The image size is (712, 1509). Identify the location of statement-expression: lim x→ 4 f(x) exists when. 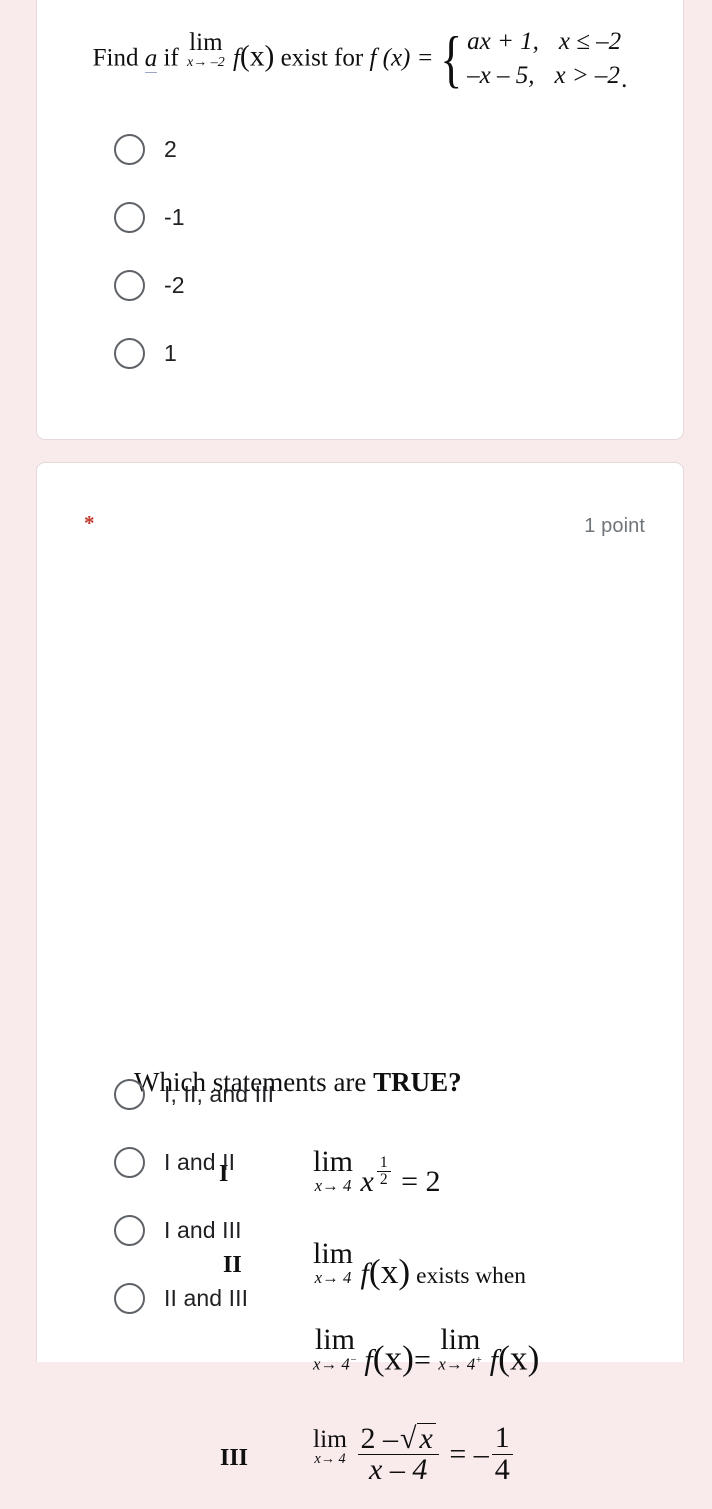
(419, 1265).